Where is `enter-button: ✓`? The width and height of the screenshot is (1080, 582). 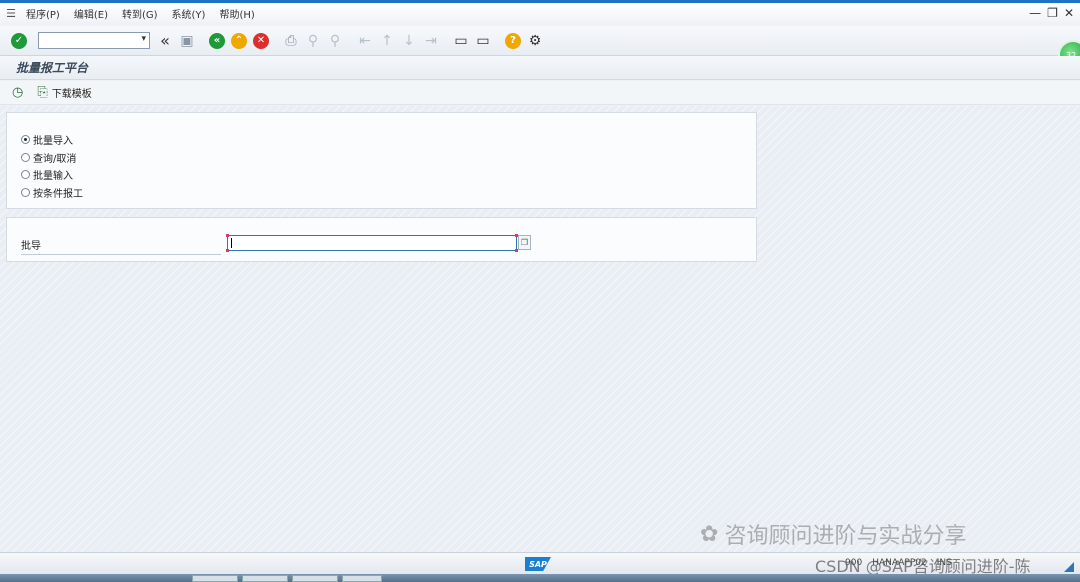 enter-button: ✓ is located at coordinates (19, 41).